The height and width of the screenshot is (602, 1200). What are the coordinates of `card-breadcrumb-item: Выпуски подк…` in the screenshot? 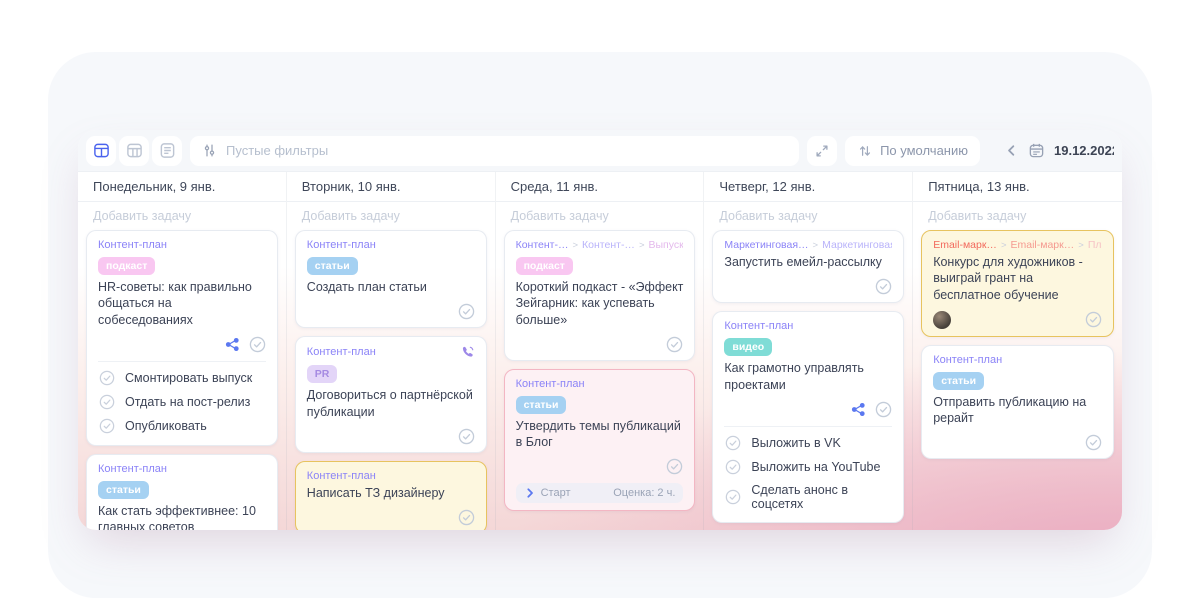 It's located at (666, 245).